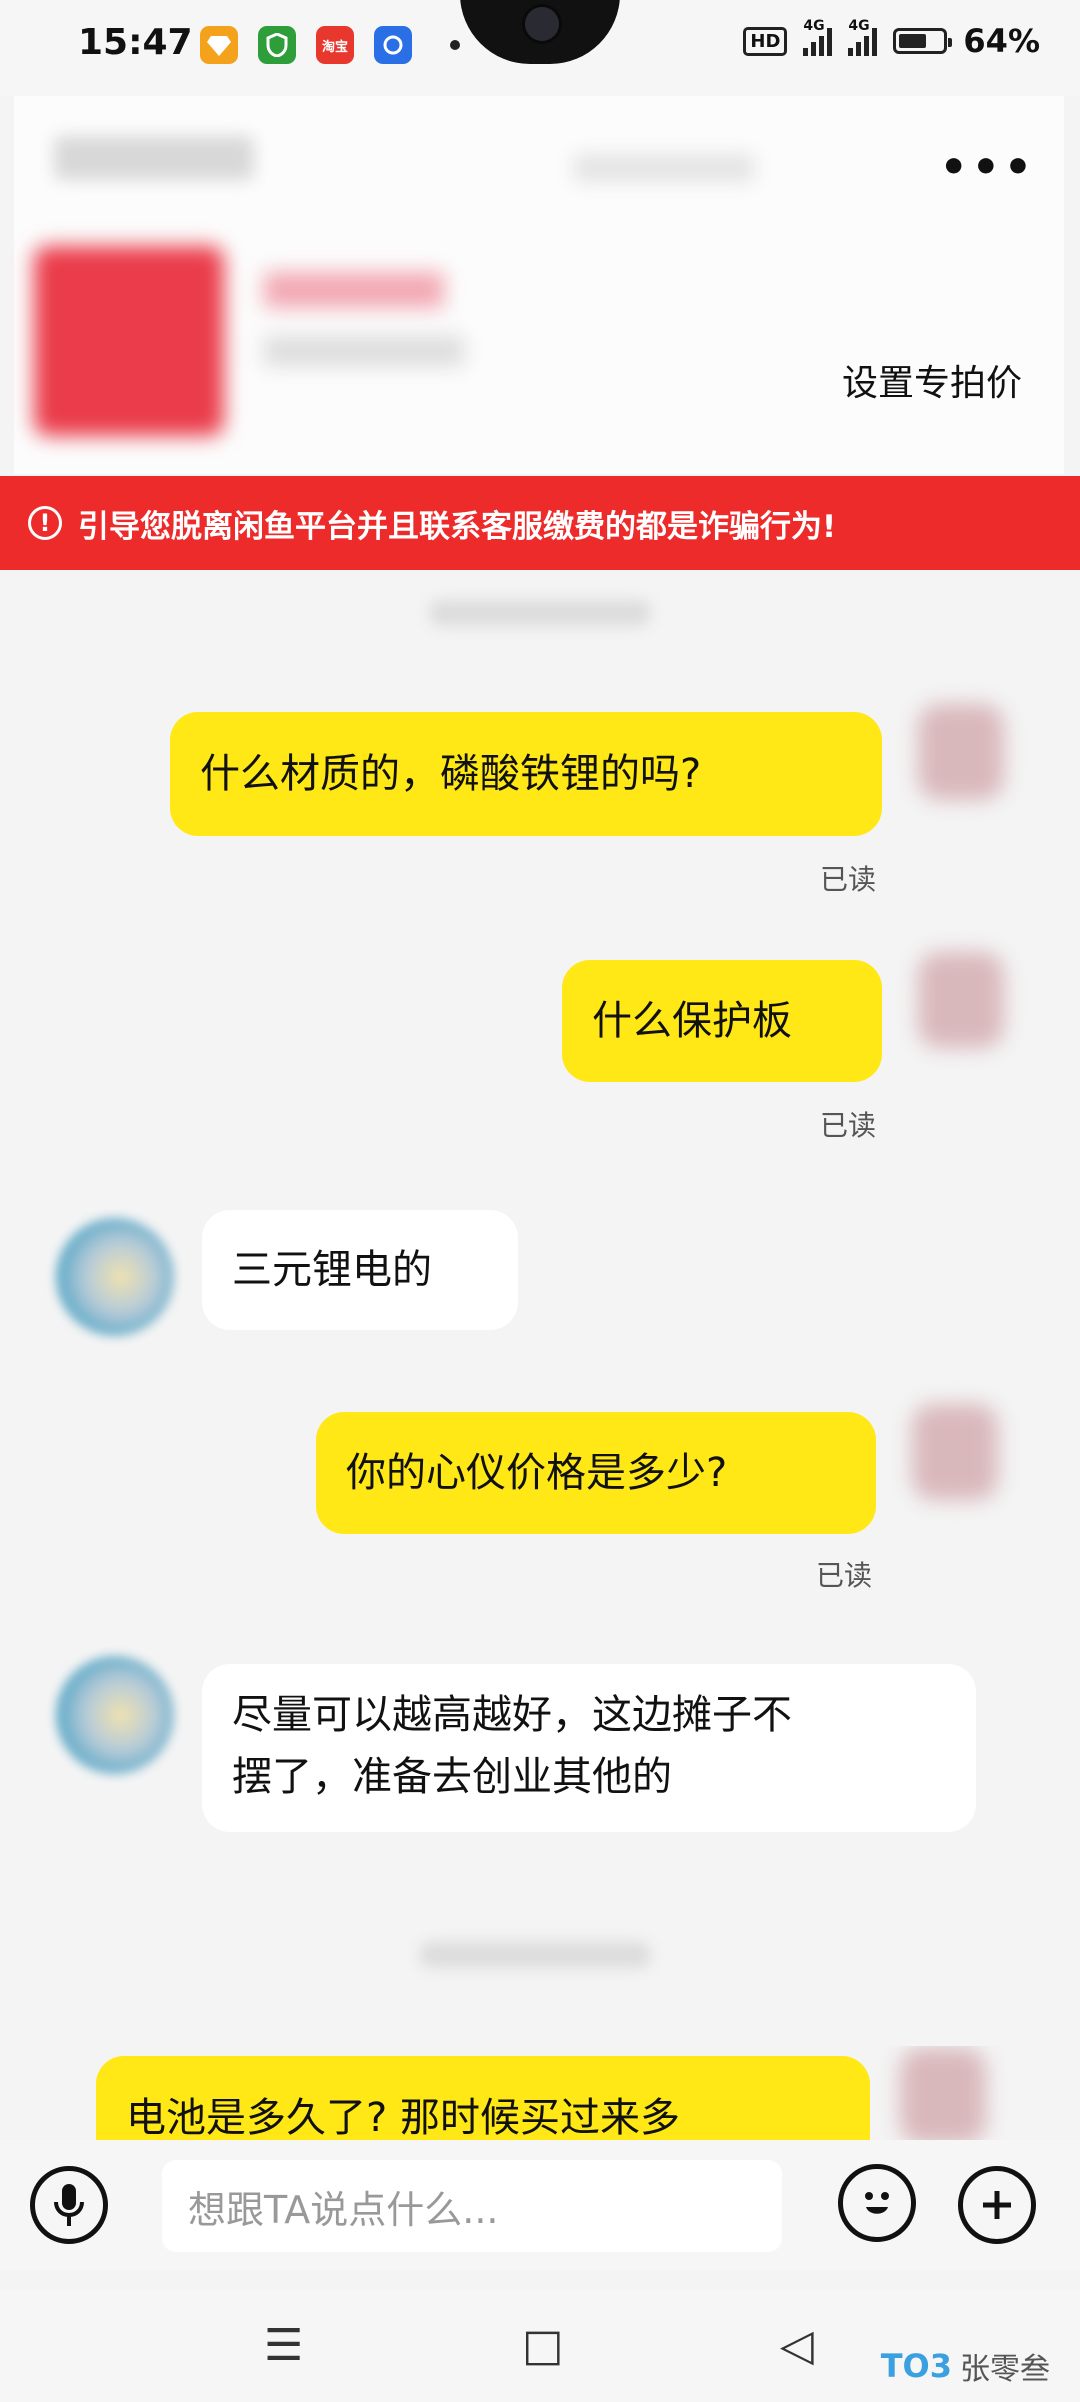 The image size is (1080, 2402). I want to click on message-bubble-in: 三元锂电的, so click(360, 1270).